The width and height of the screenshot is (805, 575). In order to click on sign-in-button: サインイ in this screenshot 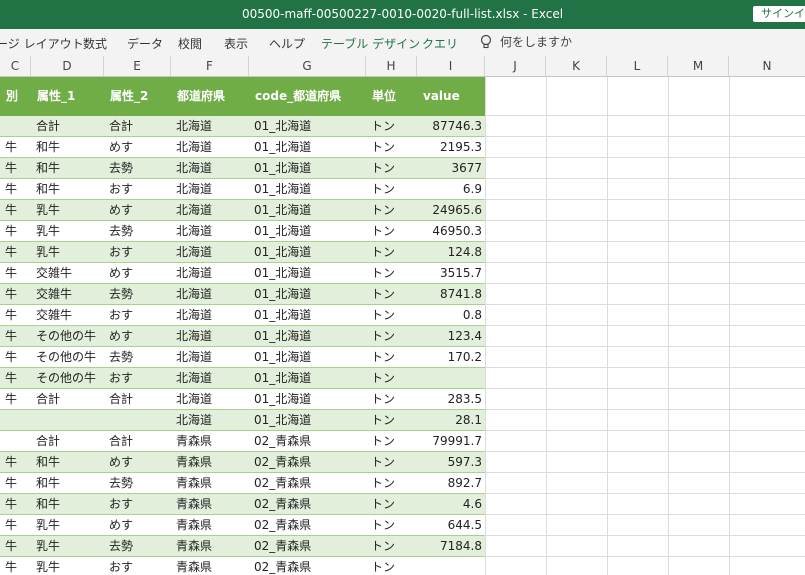, I will do `click(779, 14)`.